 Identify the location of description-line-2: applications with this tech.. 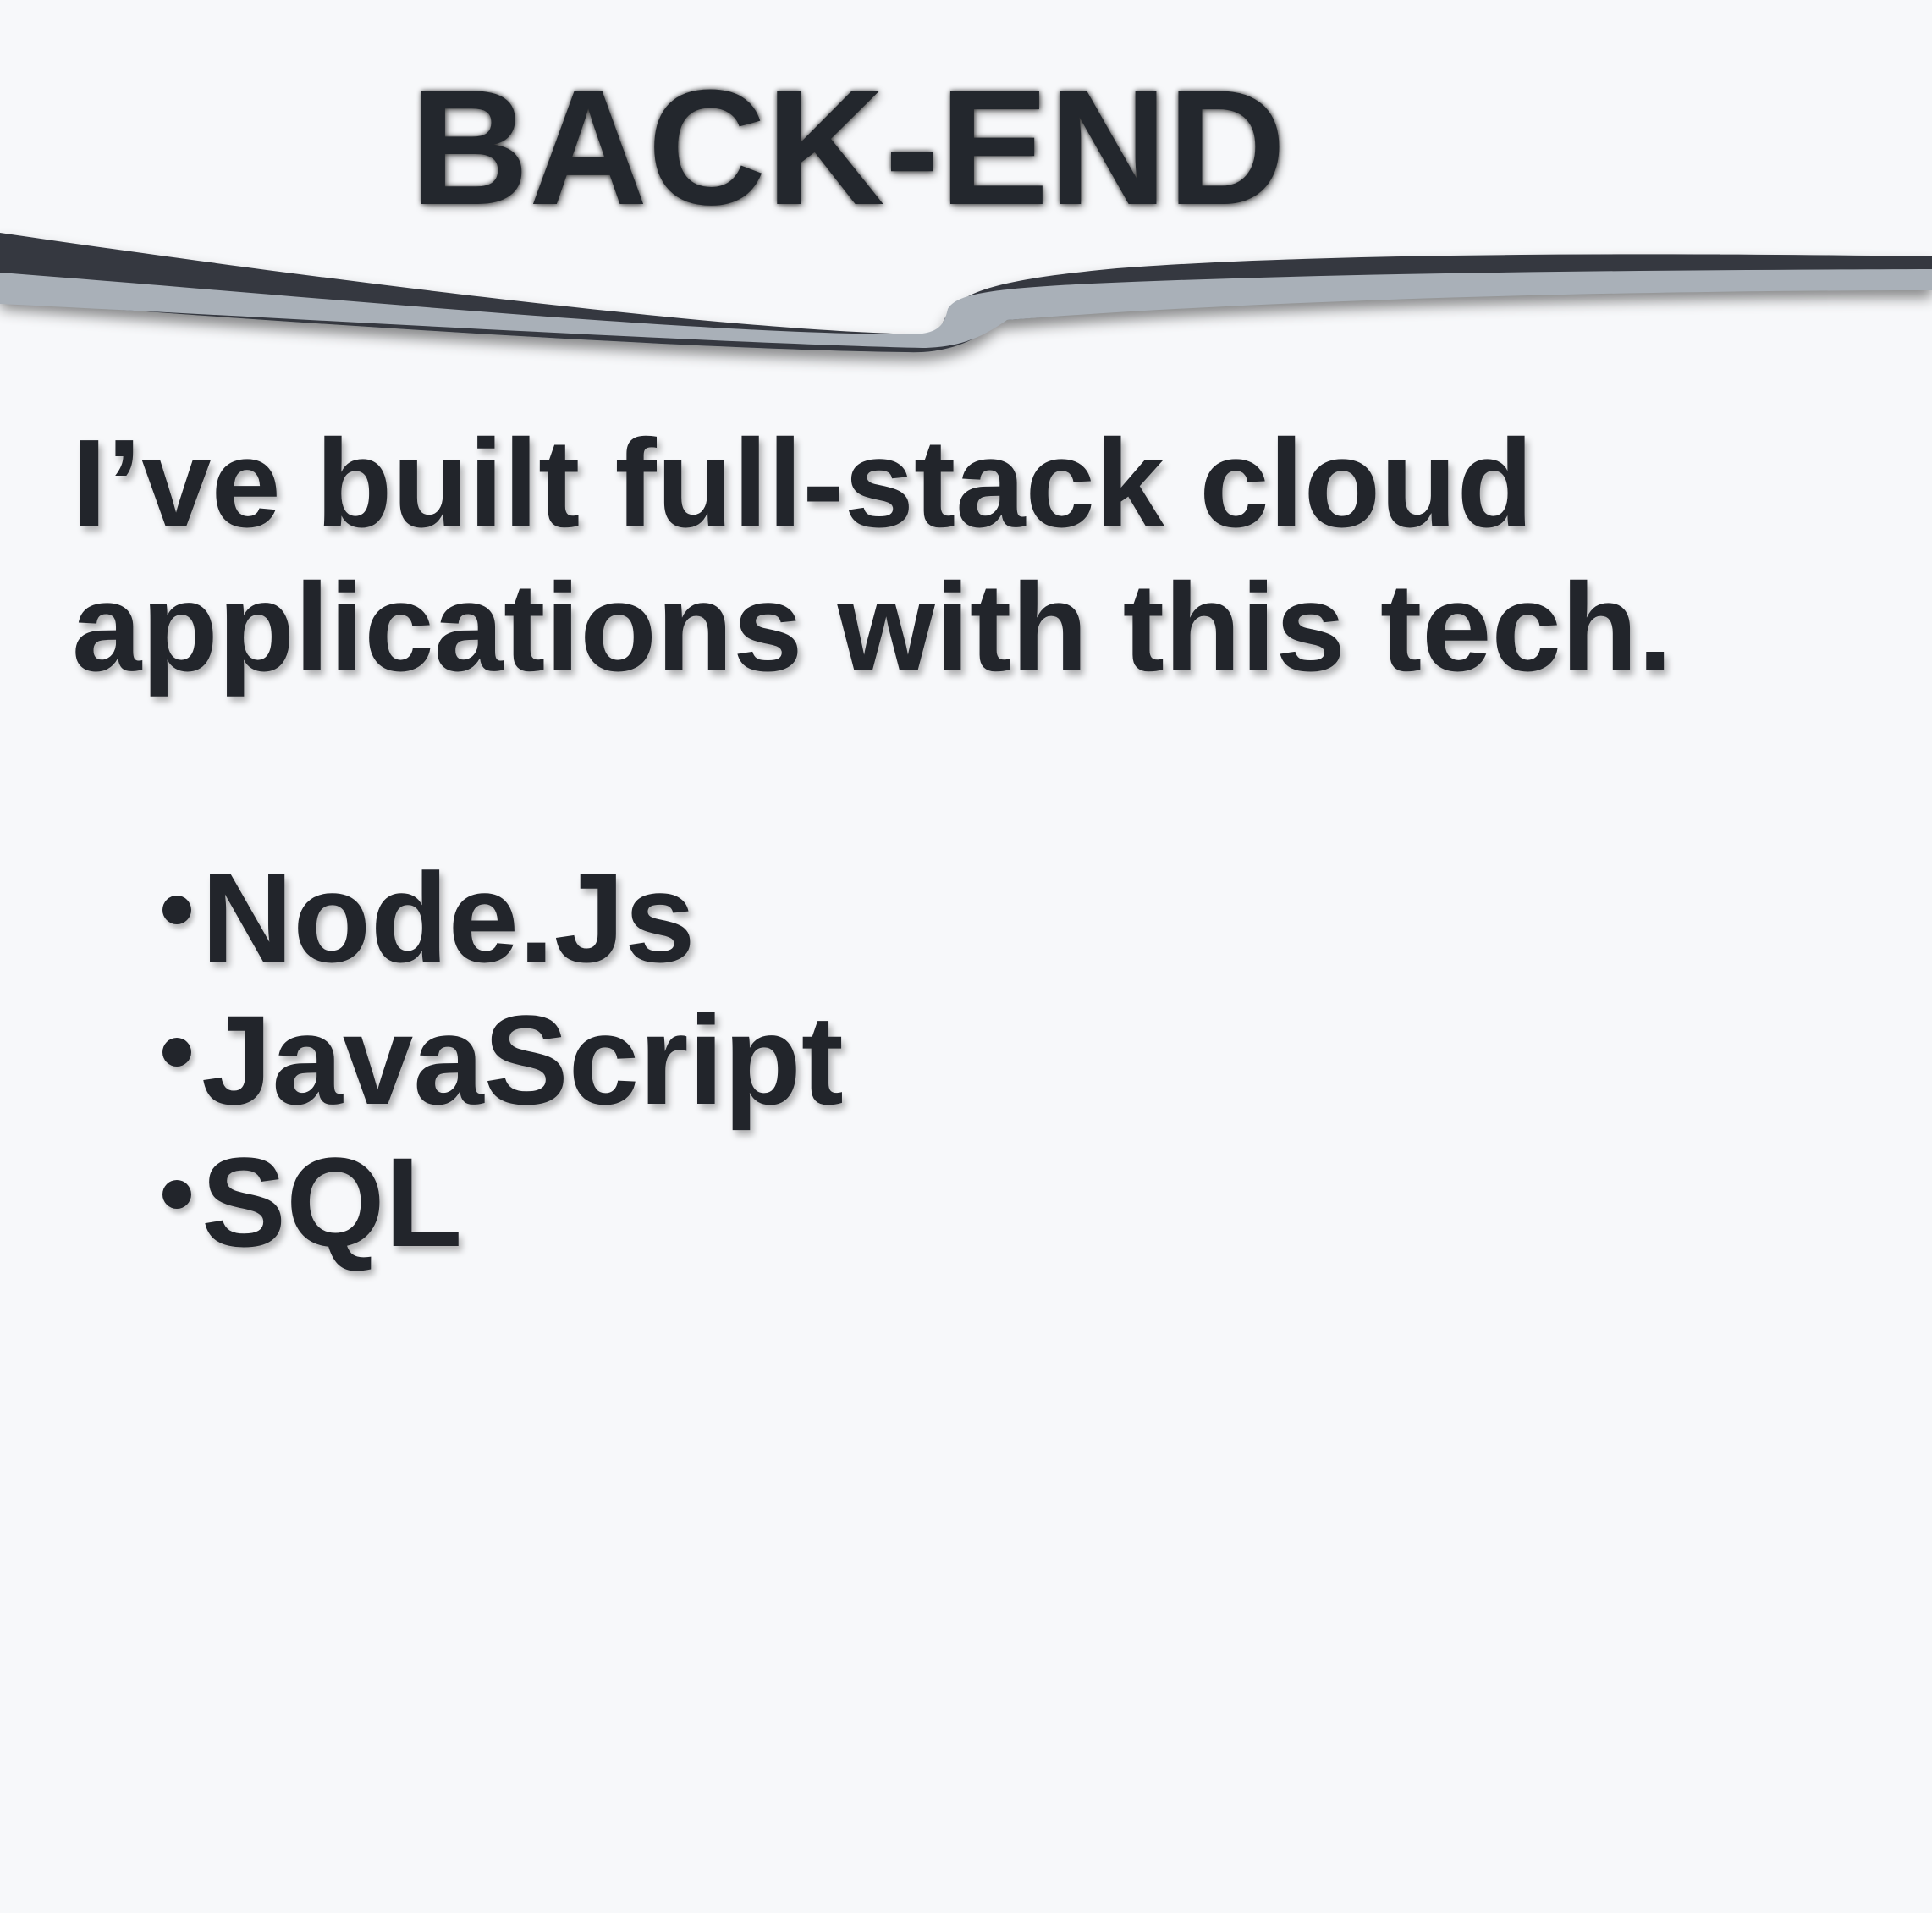
(872, 627).